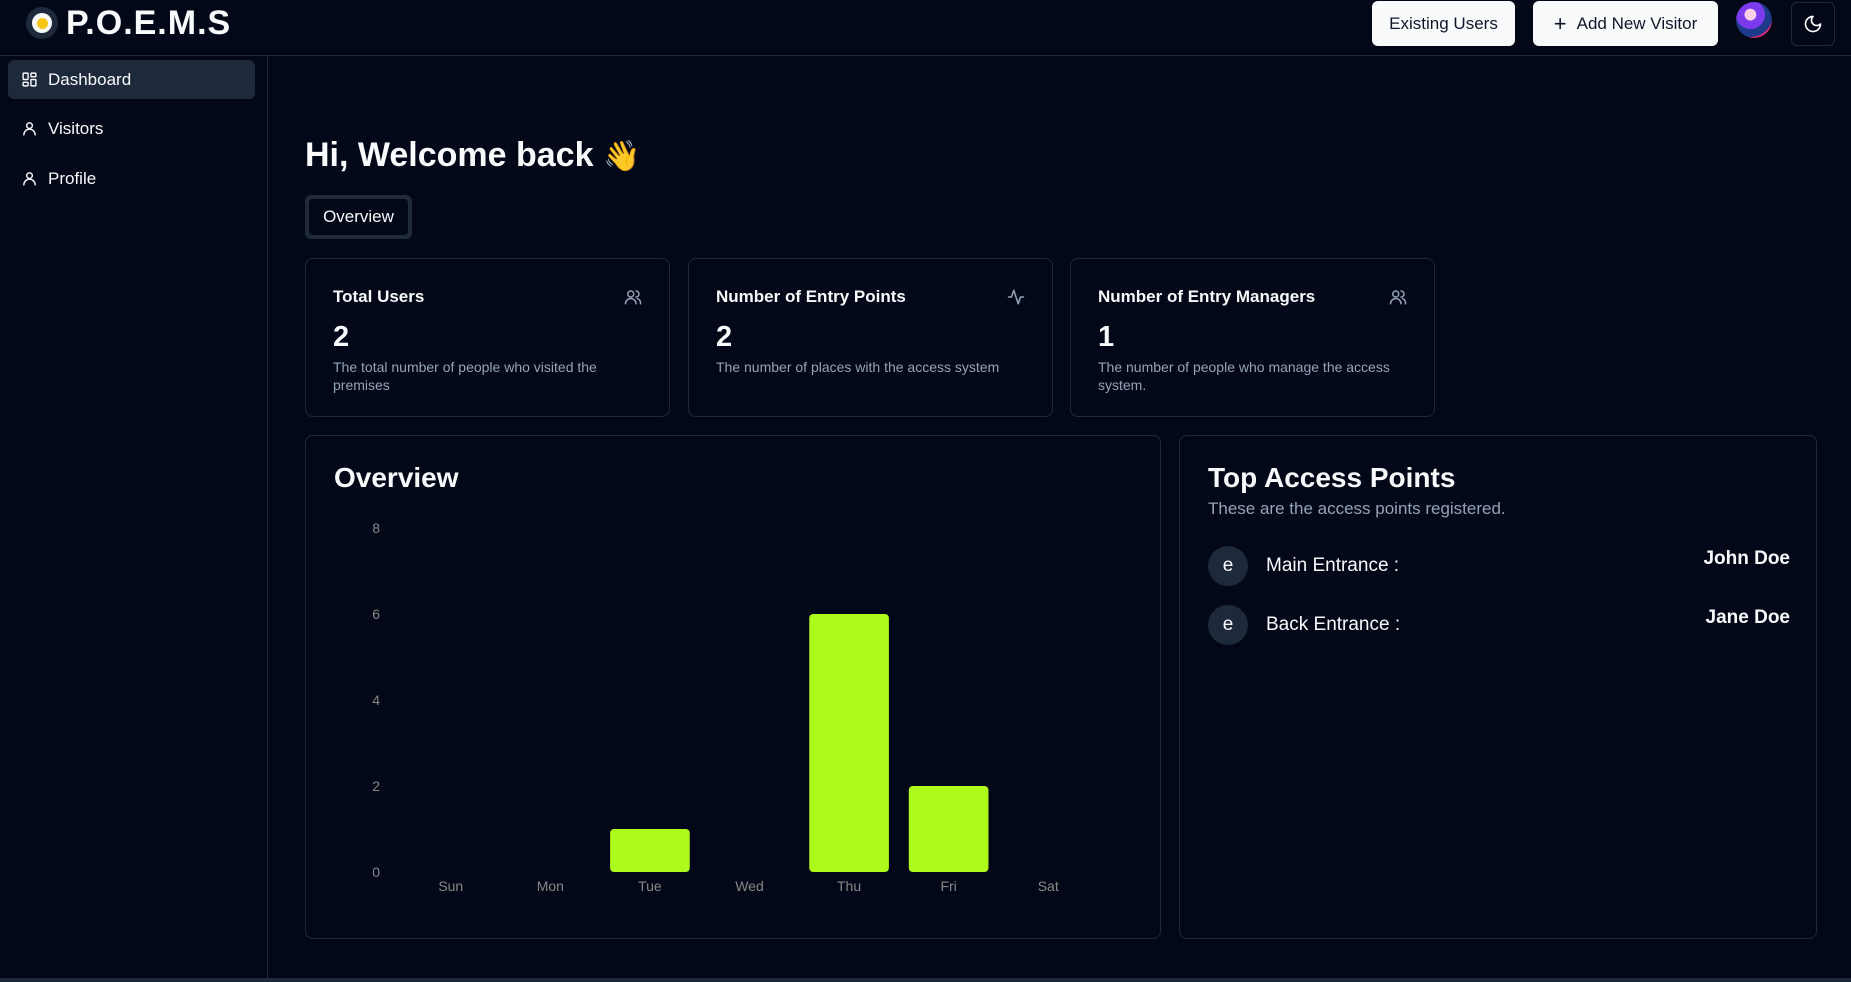  I want to click on logo-icon, so click(42, 23).